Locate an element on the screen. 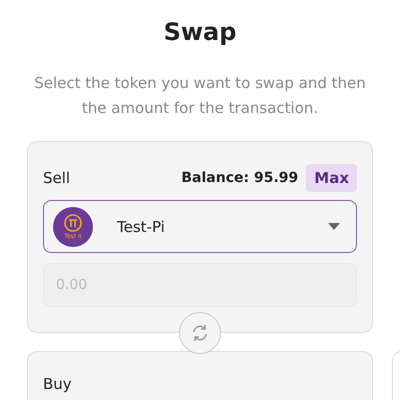  balance-text: Balance: 95.99 is located at coordinates (239, 178).